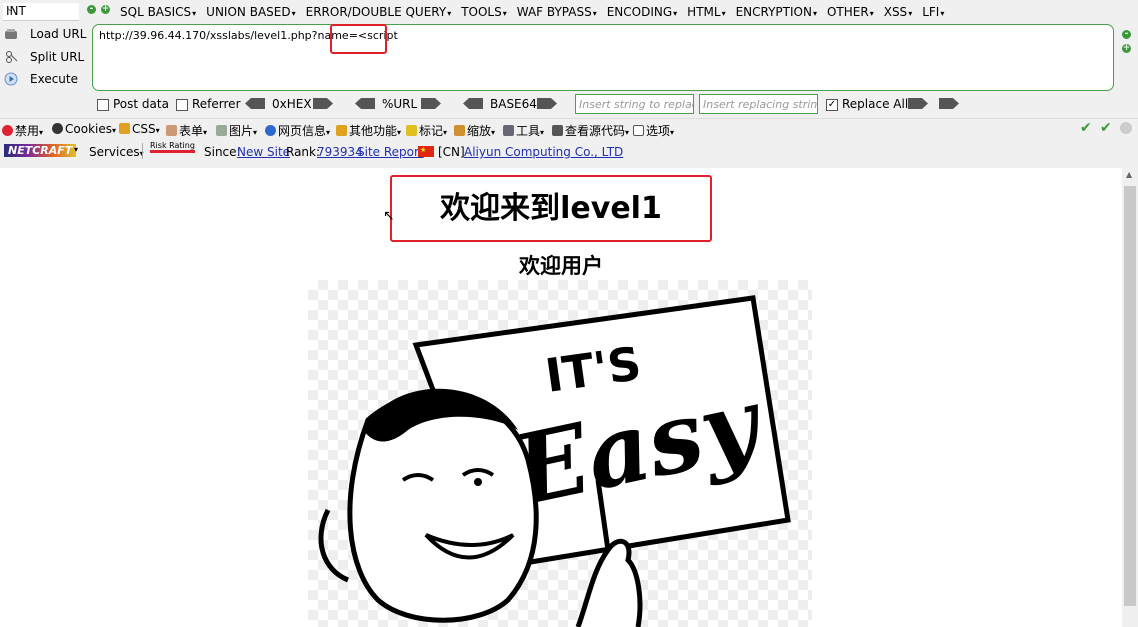  Describe the element at coordinates (426, 130) in the screenshot. I see `toolbar-outline: 标记` at that location.